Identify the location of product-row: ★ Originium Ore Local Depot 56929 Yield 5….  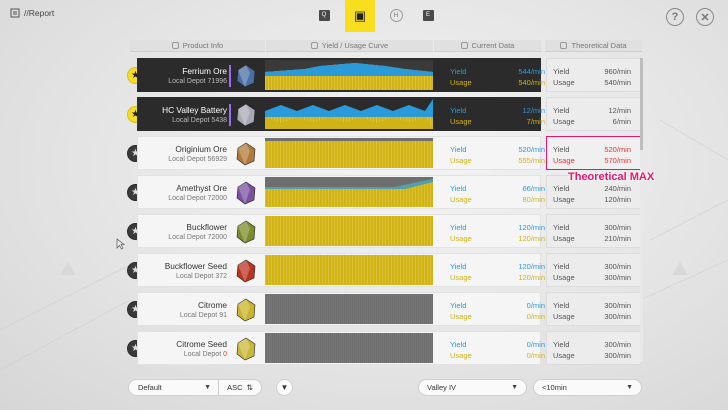
(386, 153).